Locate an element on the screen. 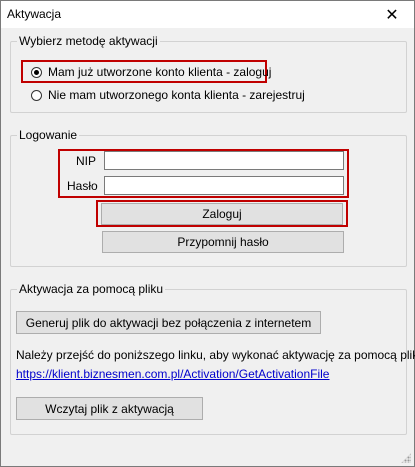 This screenshot has width=415, height=467. remind-password-button: Przypomnij hasło is located at coordinates (223, 242).